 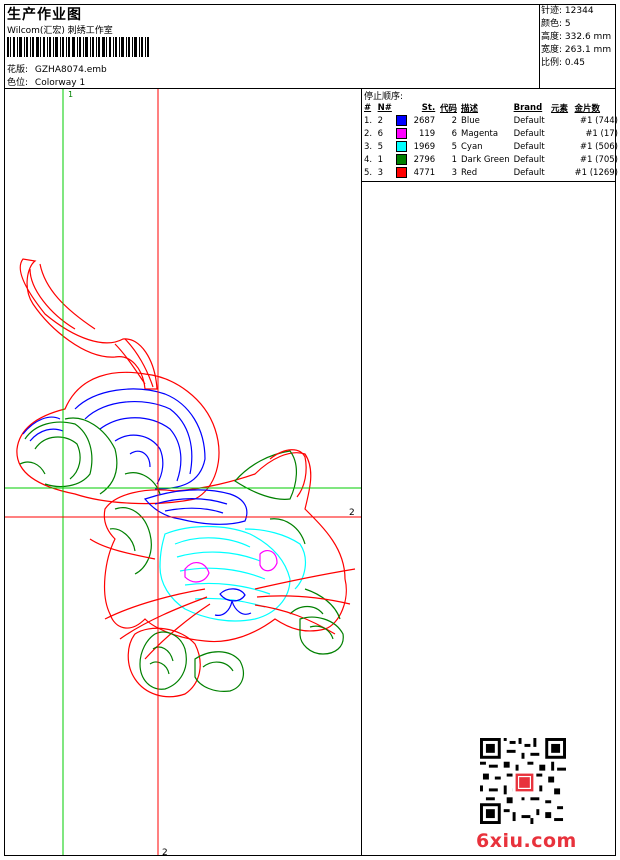 What do you see at coordinates (454, 146) in the screenshot?
I see `row-code: 5` at bounding box center [454, 146].